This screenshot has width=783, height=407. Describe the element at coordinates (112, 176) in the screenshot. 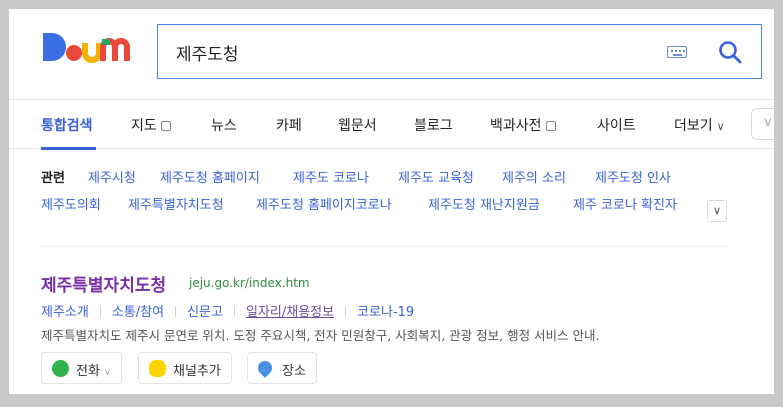

I see `related-link: 제주시청` at that location.